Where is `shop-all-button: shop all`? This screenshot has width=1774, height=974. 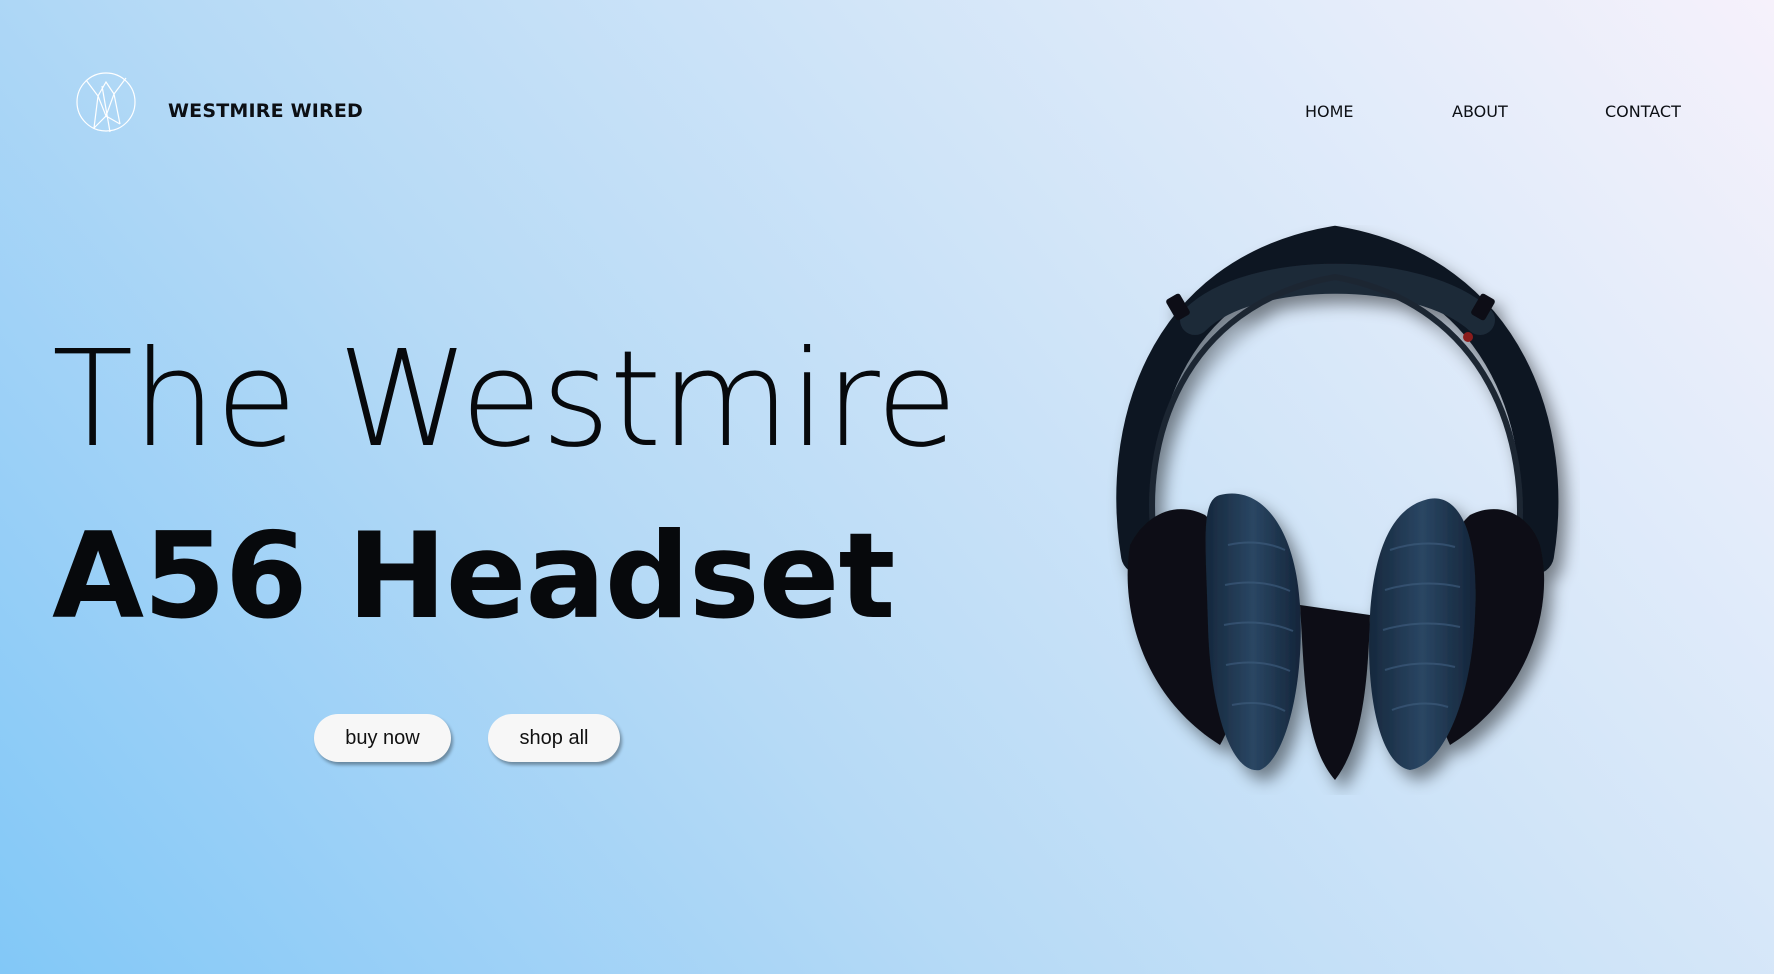 shop-all-button: shop all is located at coordinates (554, 738).